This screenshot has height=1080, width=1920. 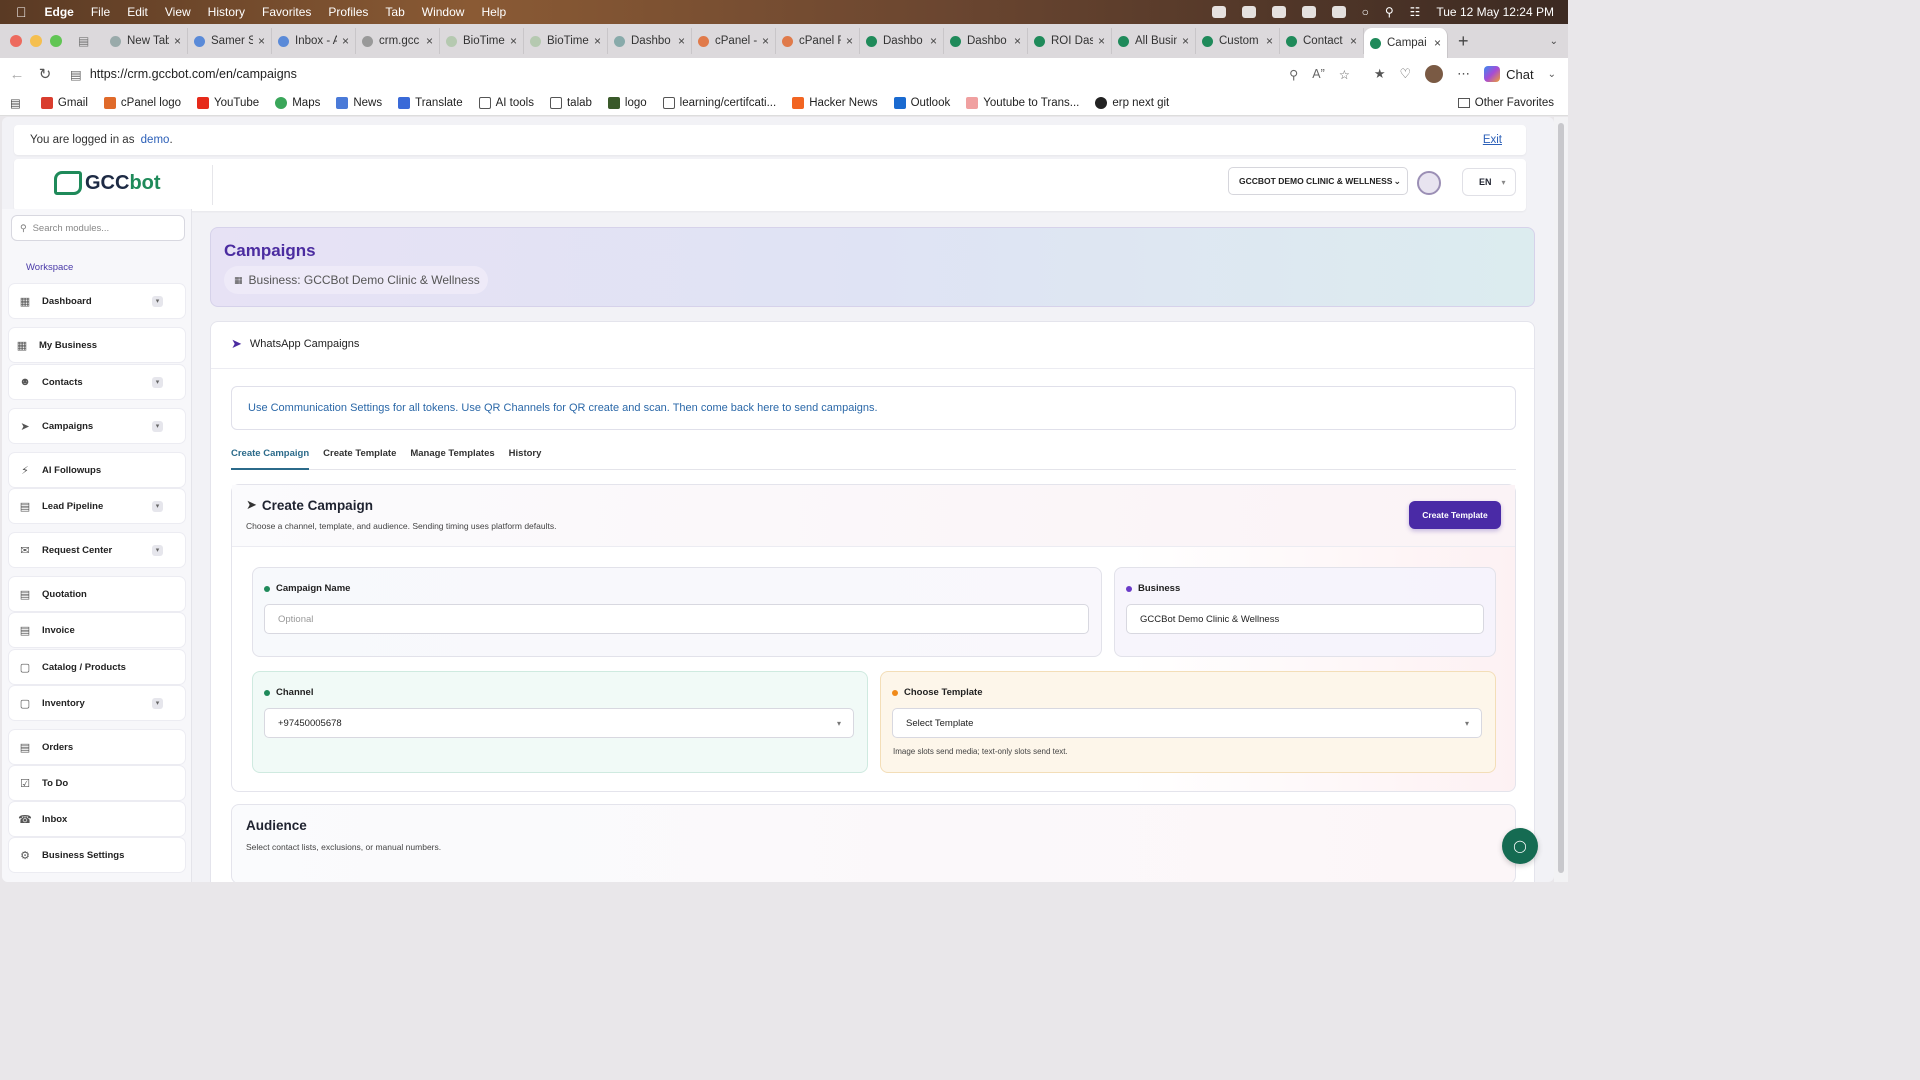 I want to click on tab-manage-templates: Manage Templates, so click(x=452, y=459).